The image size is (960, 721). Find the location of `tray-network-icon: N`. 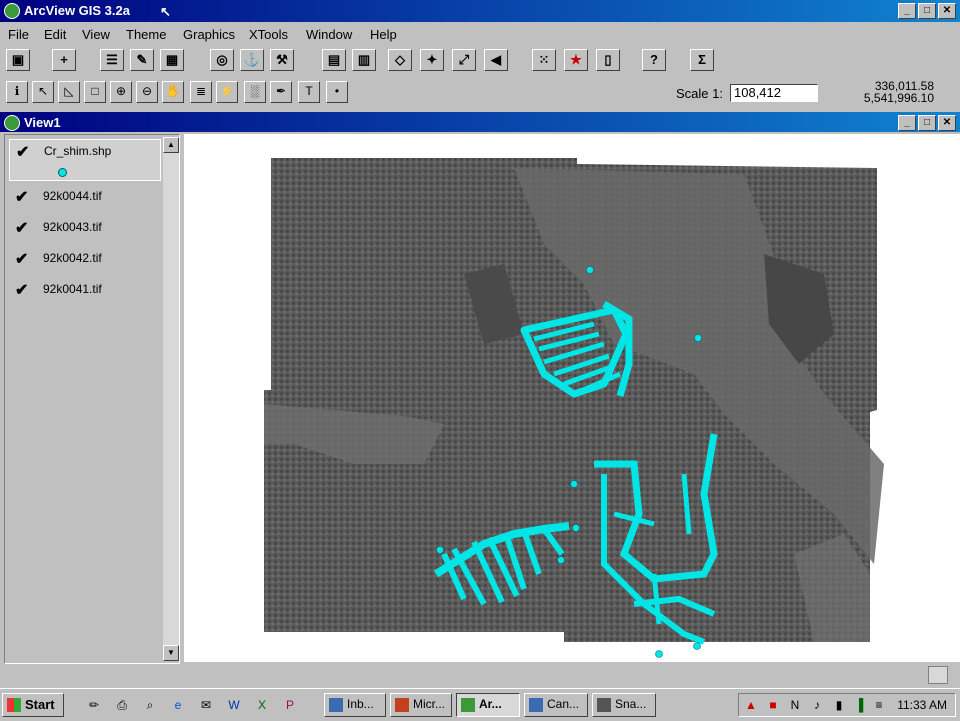

tray-network-icon: N is located at coordinates (795, 705).